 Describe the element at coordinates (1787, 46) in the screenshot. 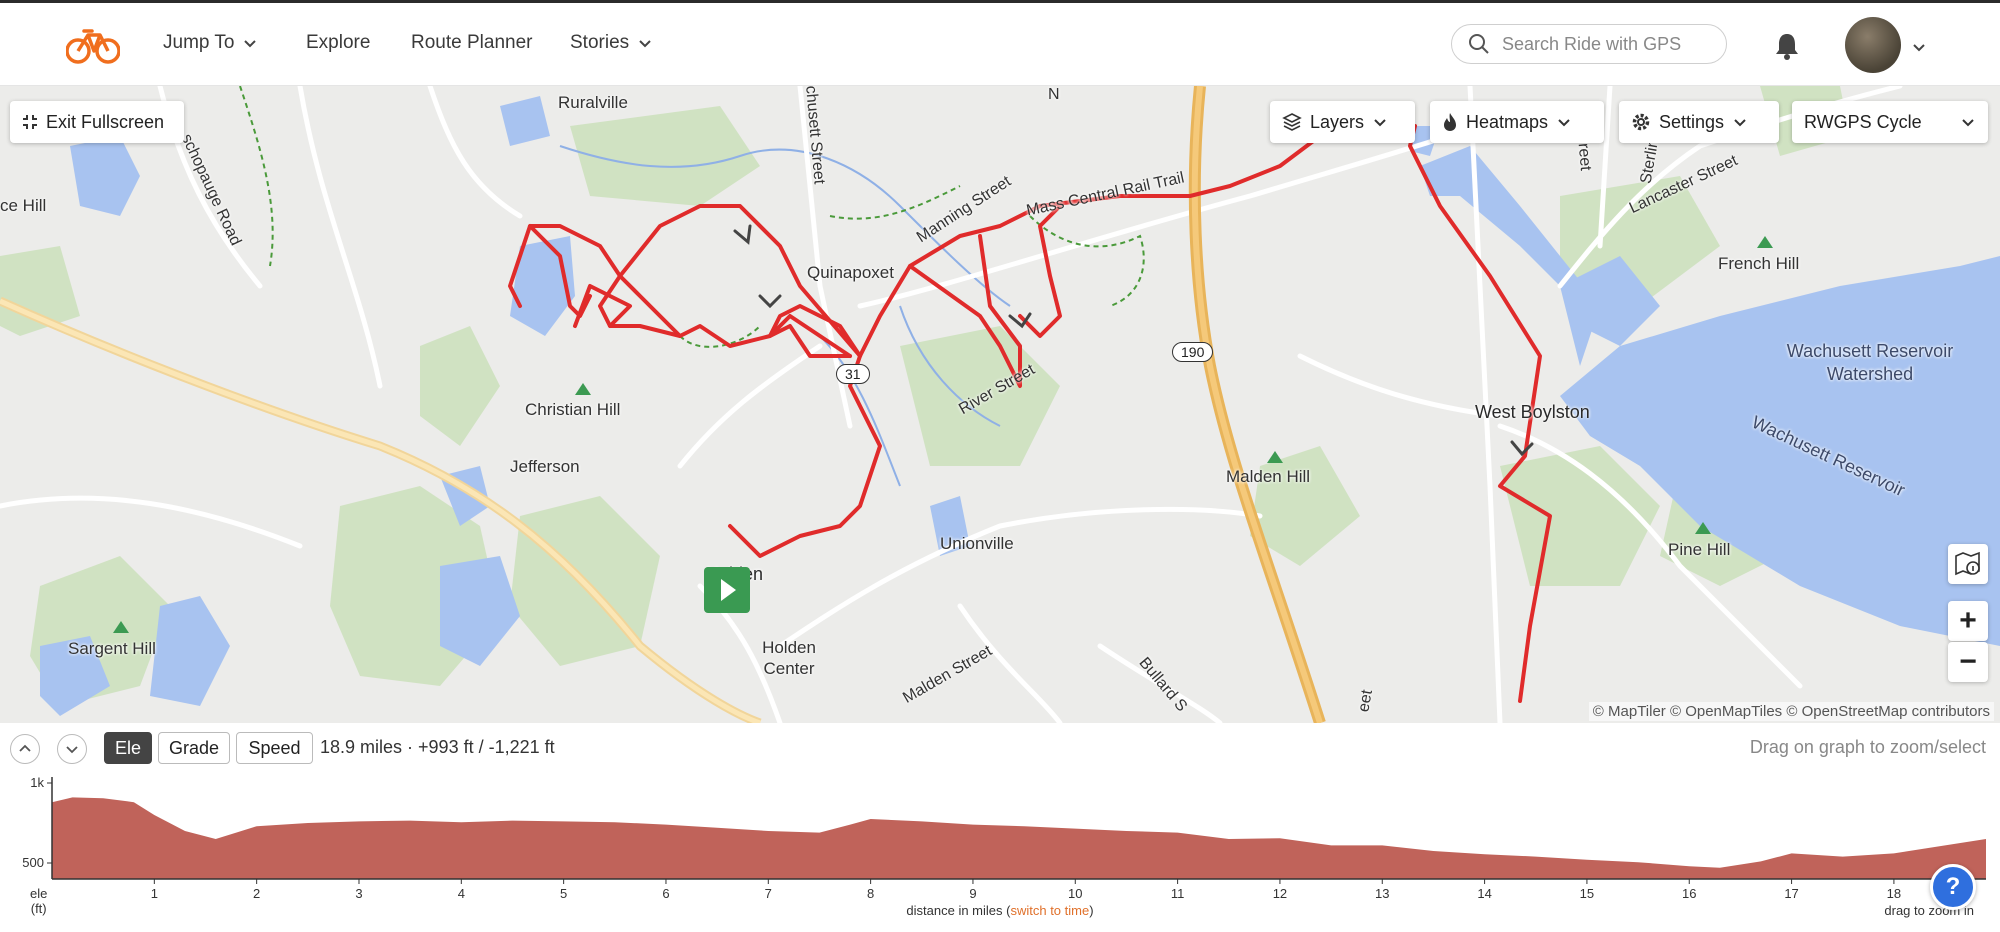

I see `bell-icon` at that location.